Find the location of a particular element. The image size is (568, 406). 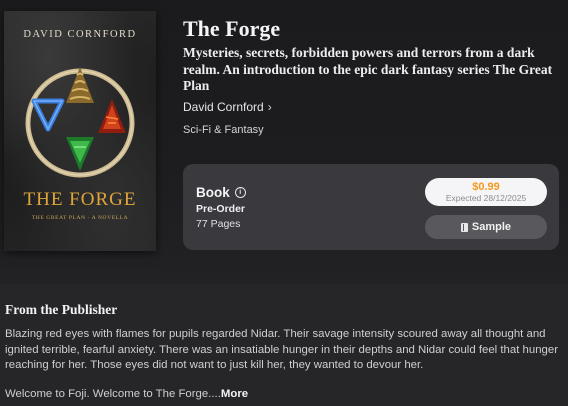

cover-title: THE FORGE is located at coordinates (80, 199).